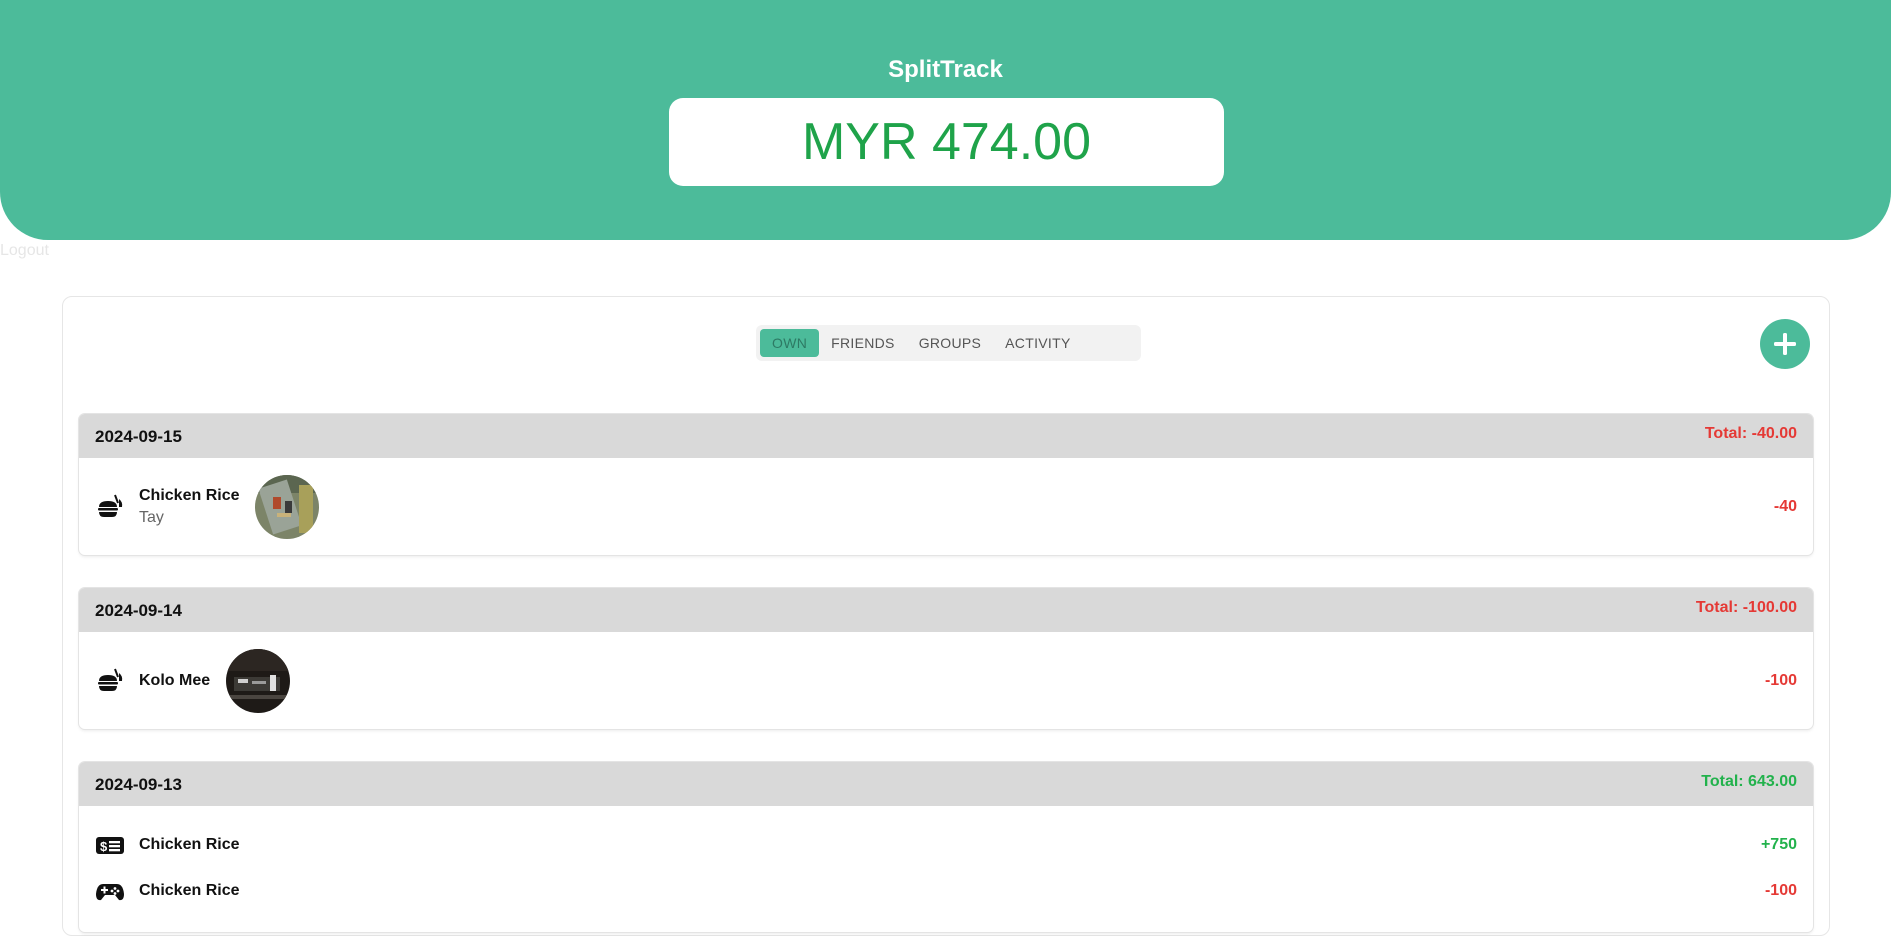  Describe the element at coordinates (1749, 781) in the screenshot. I see `group-total: Total: 643.00` at that location.